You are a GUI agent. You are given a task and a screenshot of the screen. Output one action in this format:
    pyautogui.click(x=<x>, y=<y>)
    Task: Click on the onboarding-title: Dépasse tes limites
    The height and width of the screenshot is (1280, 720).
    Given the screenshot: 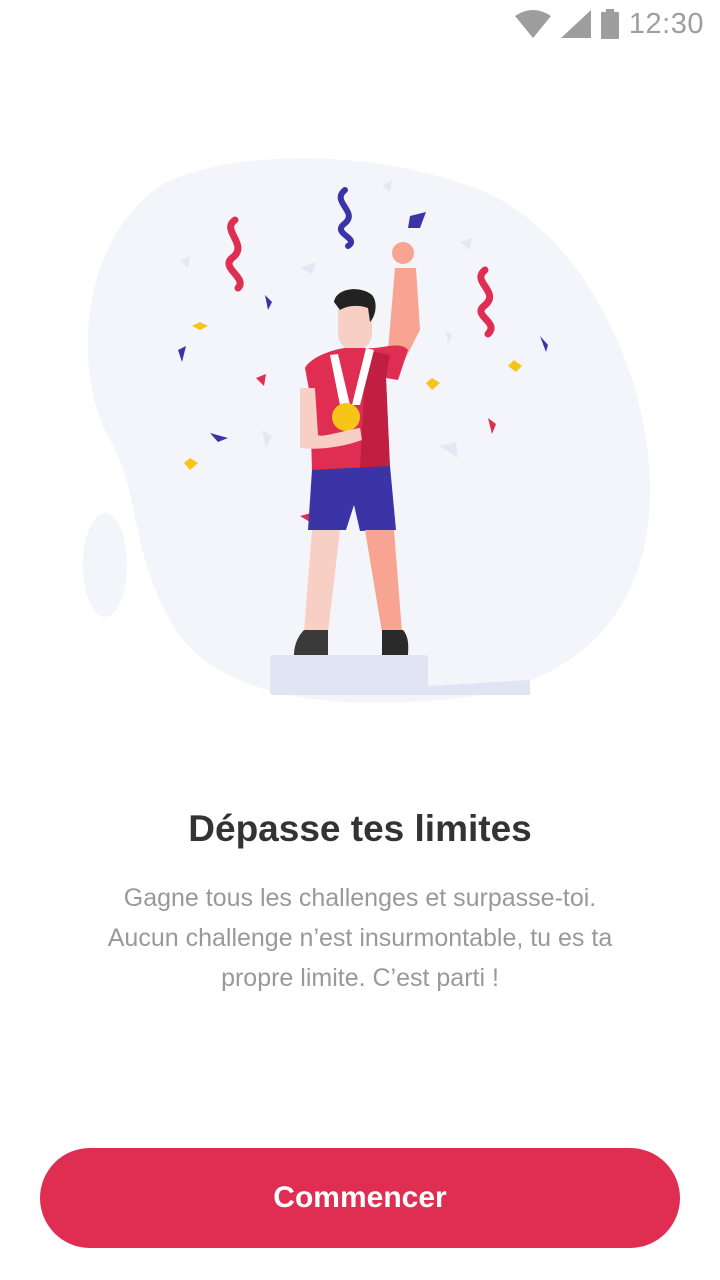 What is the action you would take?
    pyautogui.click(x=360, y=828)
    